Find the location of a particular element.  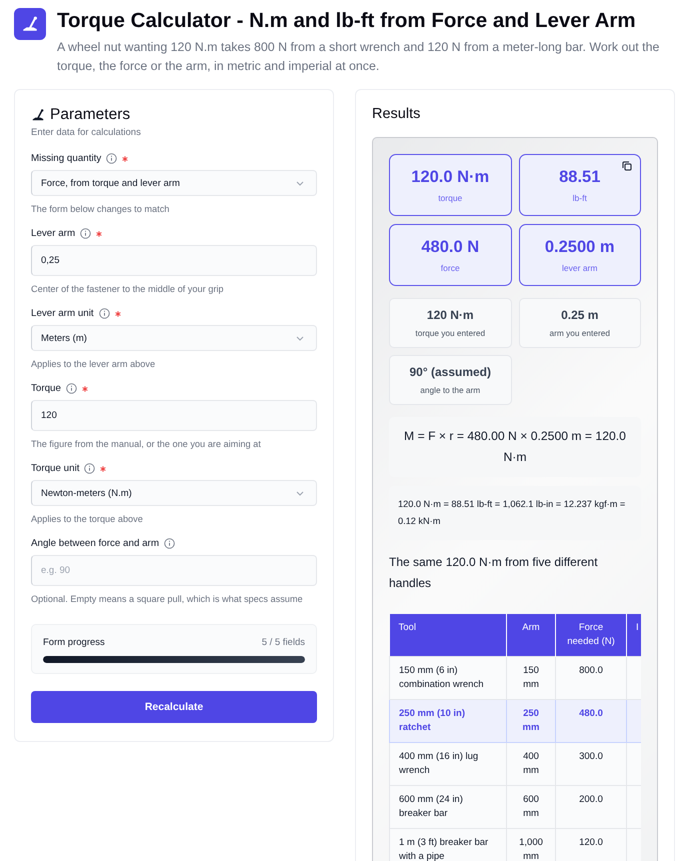

input-field: e.g. 90 is located at coordinates (174, 570).